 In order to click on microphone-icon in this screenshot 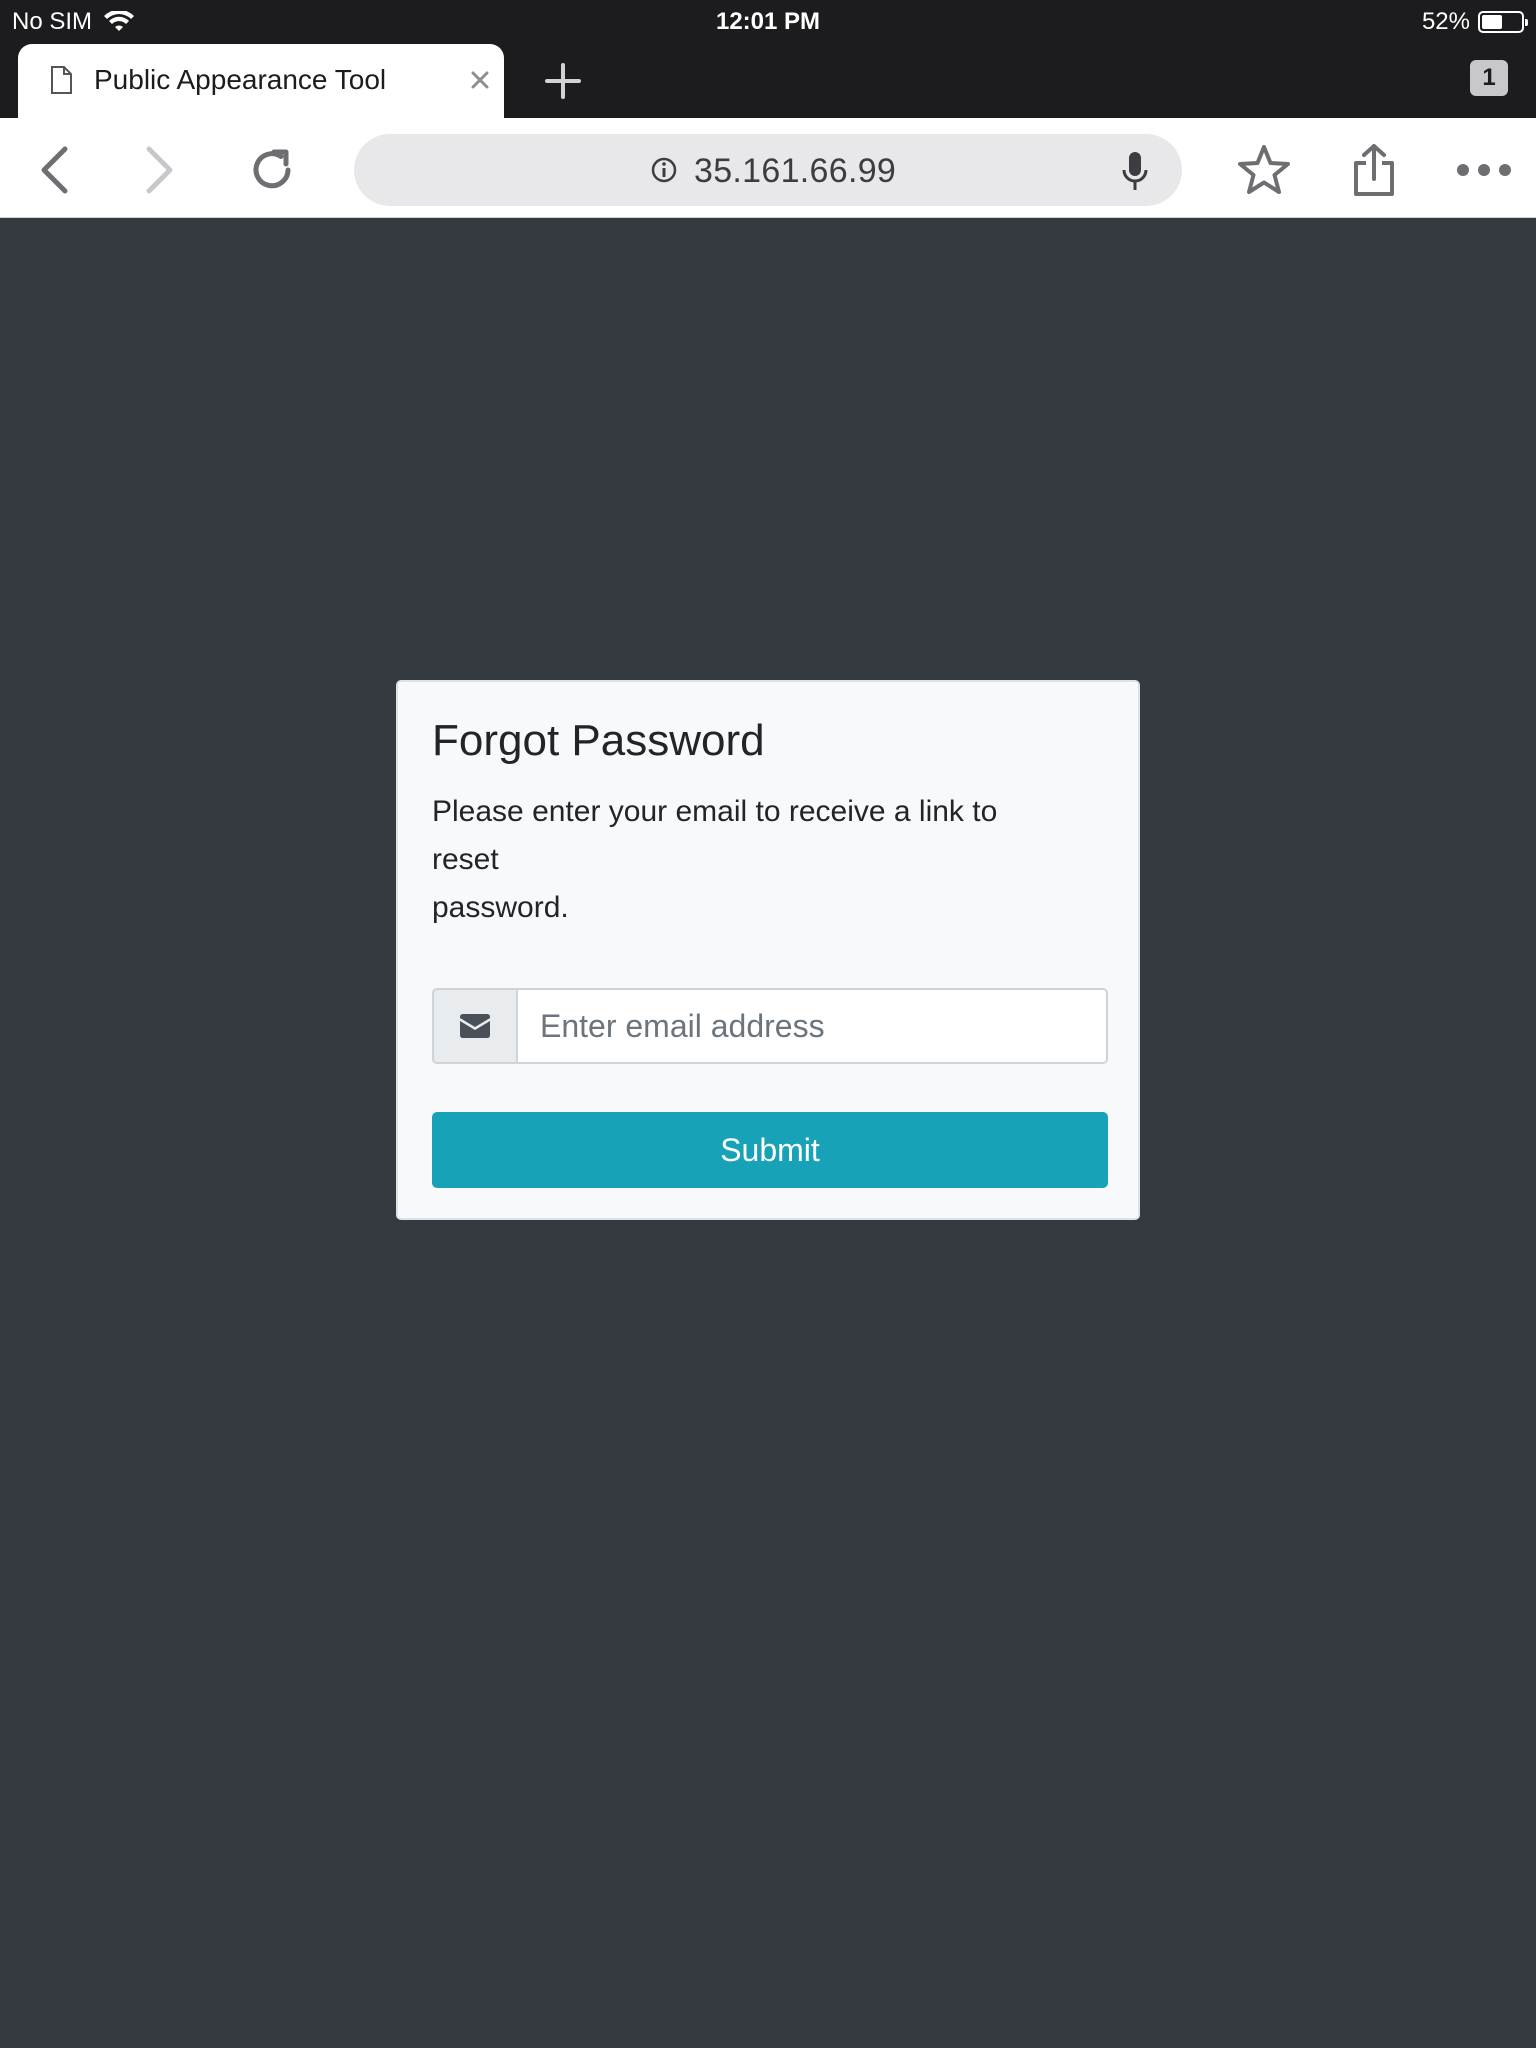, I will do `click(1135, 171)`.